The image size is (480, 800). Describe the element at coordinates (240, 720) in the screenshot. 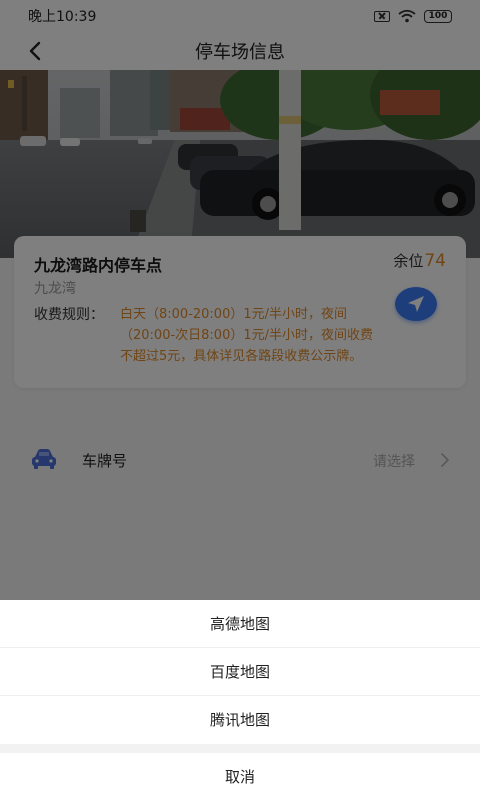

I see `tencent-map-option: 腾讯地图` at that location.